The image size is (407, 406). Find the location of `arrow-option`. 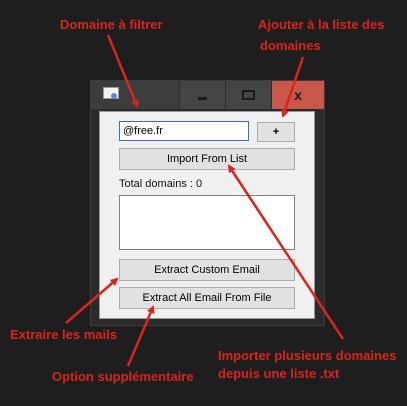

arrow-option is located at coordinates (140, 336).